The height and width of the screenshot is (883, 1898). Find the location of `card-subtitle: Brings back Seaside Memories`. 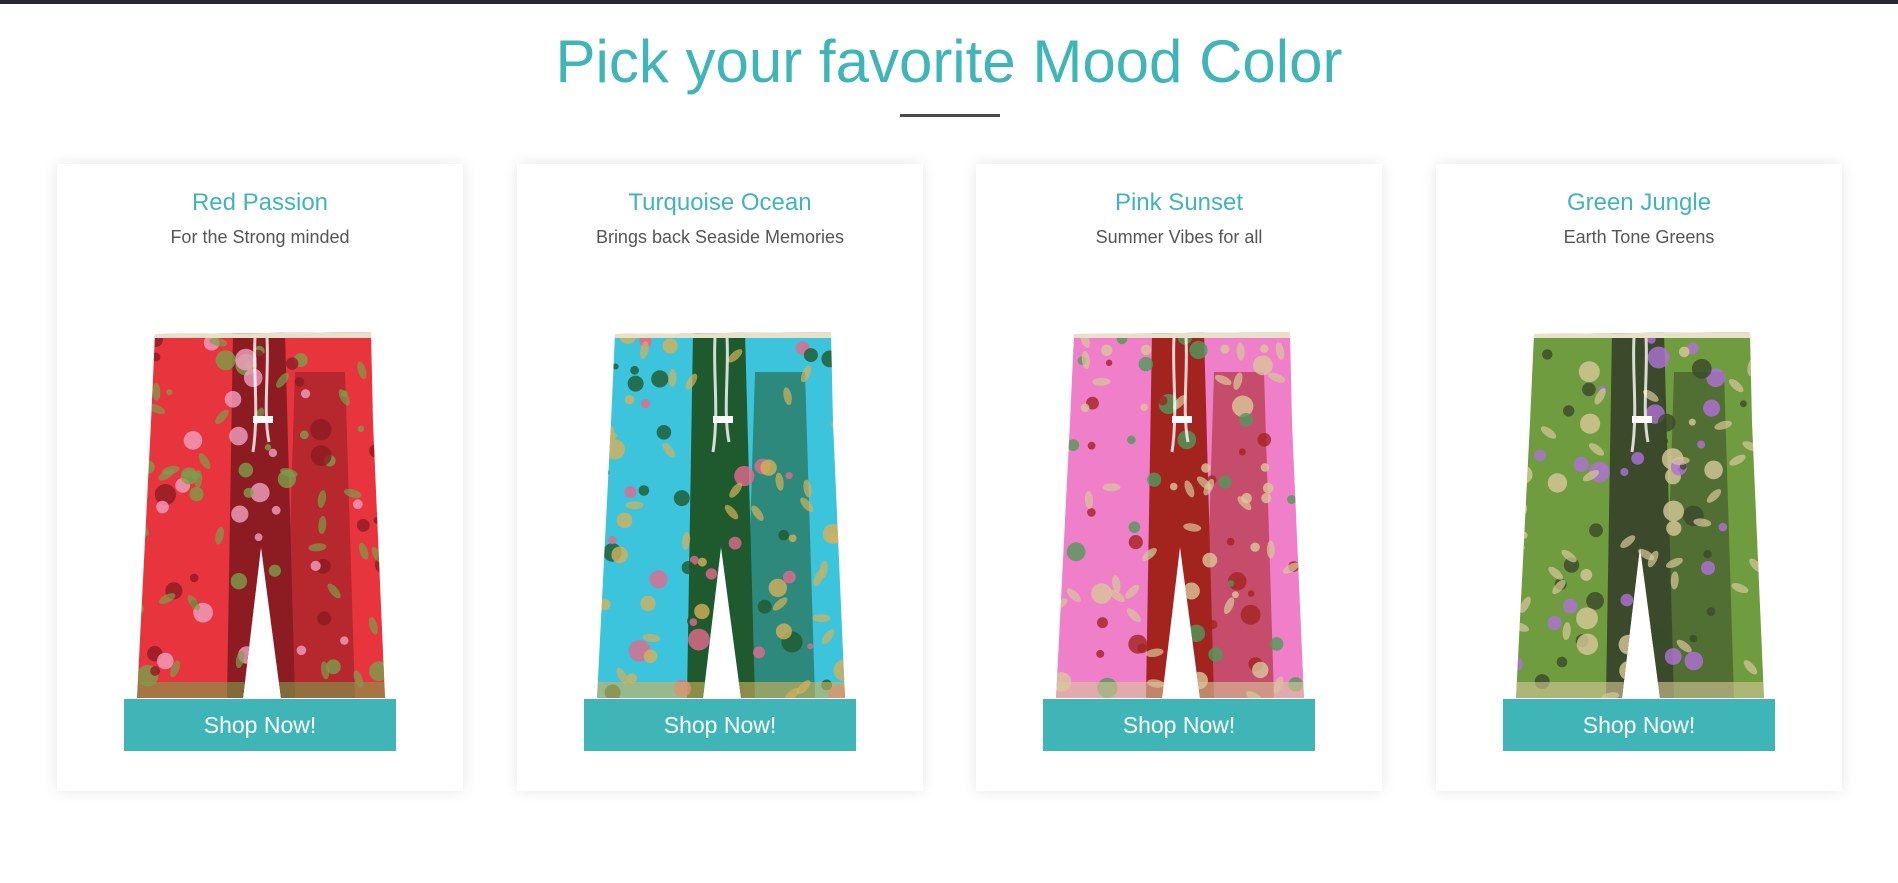

card-subtitle: Brings back Seaside Memories is located at coordinates (720, 237).